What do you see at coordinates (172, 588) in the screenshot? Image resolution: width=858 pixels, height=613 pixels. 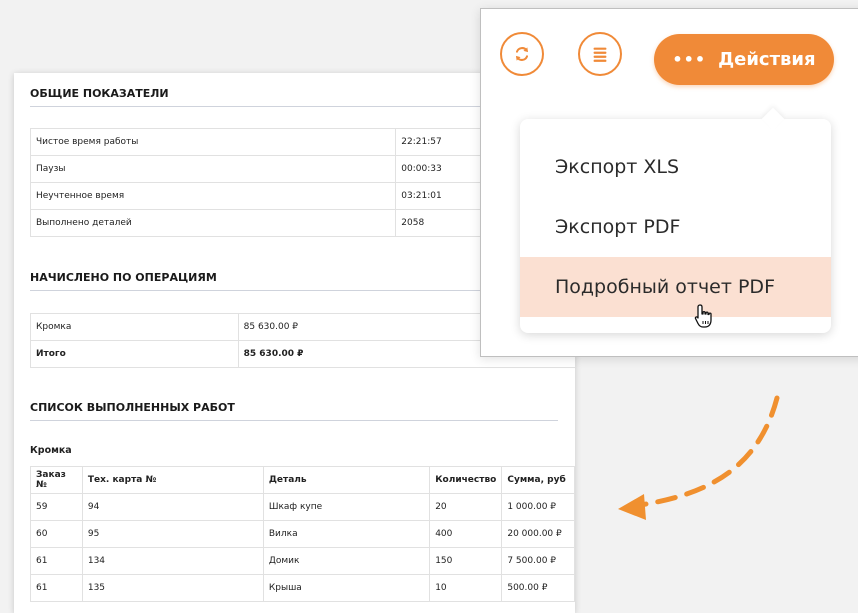 I see `table-cell: 135` at bounding box center [172, 588].